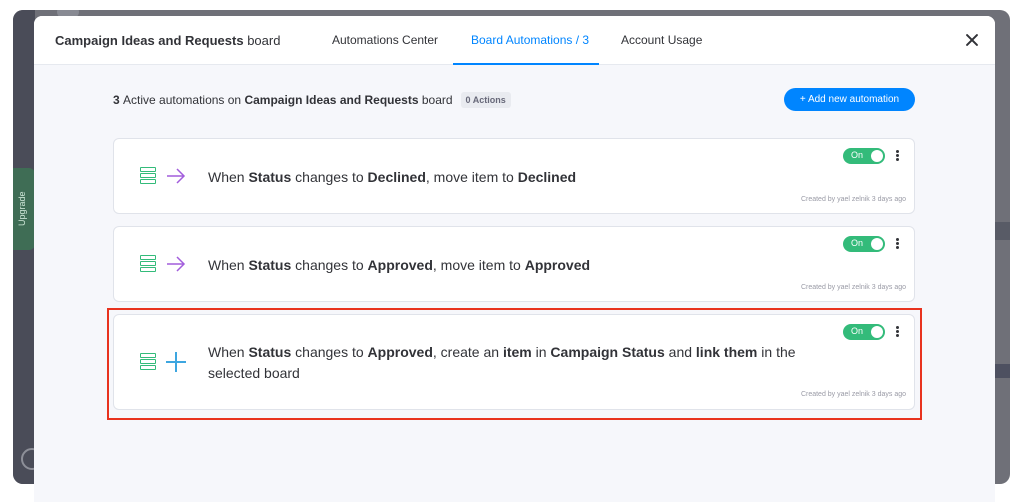  What do you see at coordinates (485, 100) in the screenshot?
I see `actions-badge: 0 Actions` at bounding box center [485, 100].